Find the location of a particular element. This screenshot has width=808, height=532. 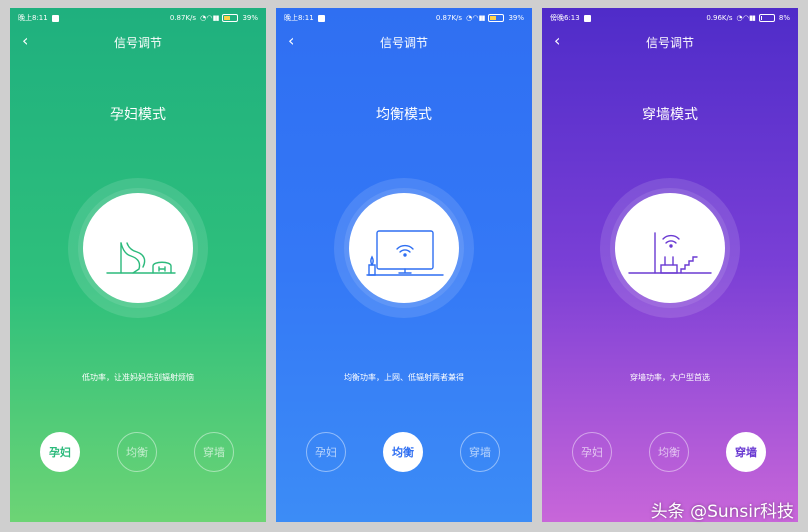

battery-percent: 8% is located at coordinates (784, 18).